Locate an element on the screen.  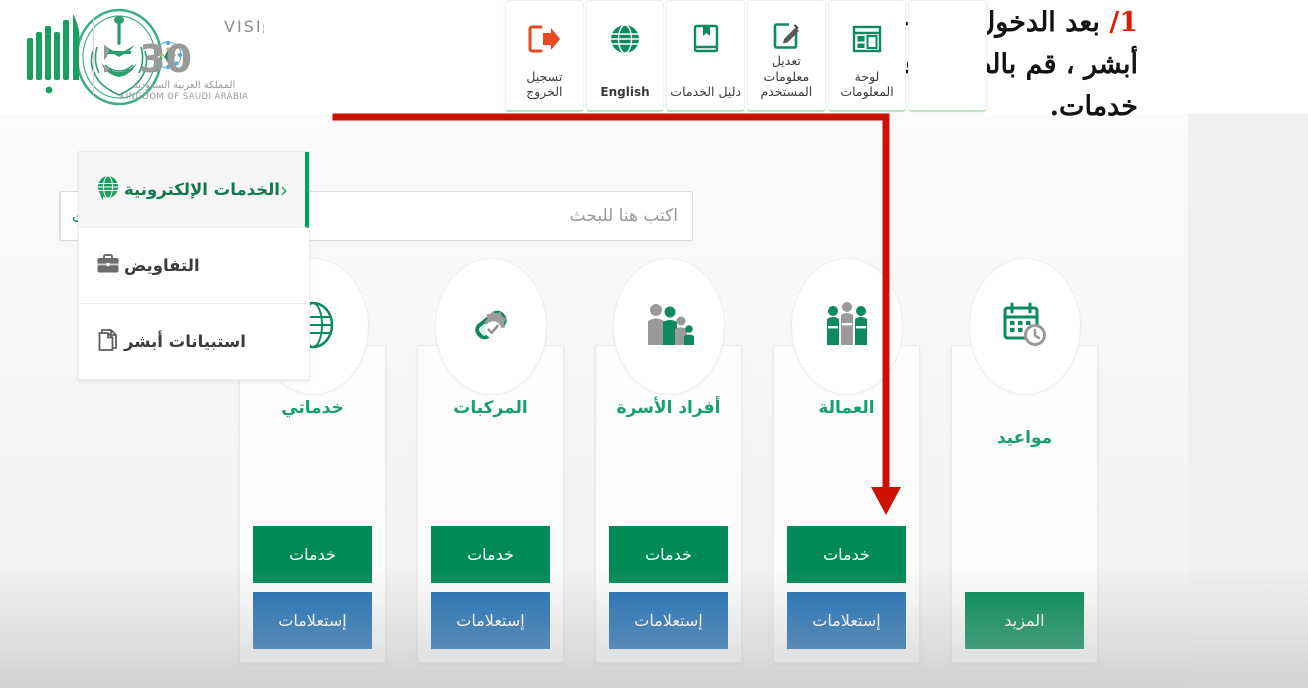
nav-dashboard: لوحة المعلومات is located at coordinates (867, 56).